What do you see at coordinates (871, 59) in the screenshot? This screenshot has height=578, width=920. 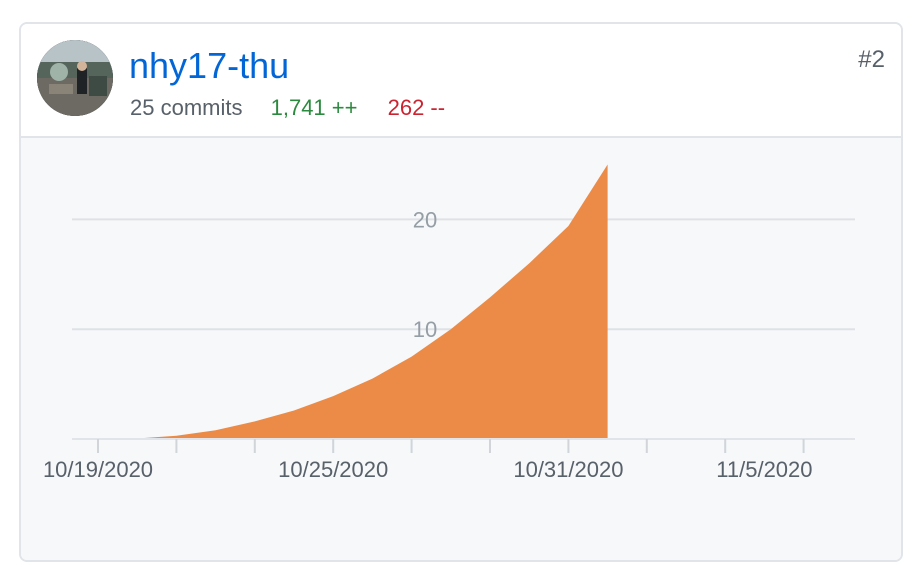 I see `contributor-rank: #2` at bounding box center [871, 59].